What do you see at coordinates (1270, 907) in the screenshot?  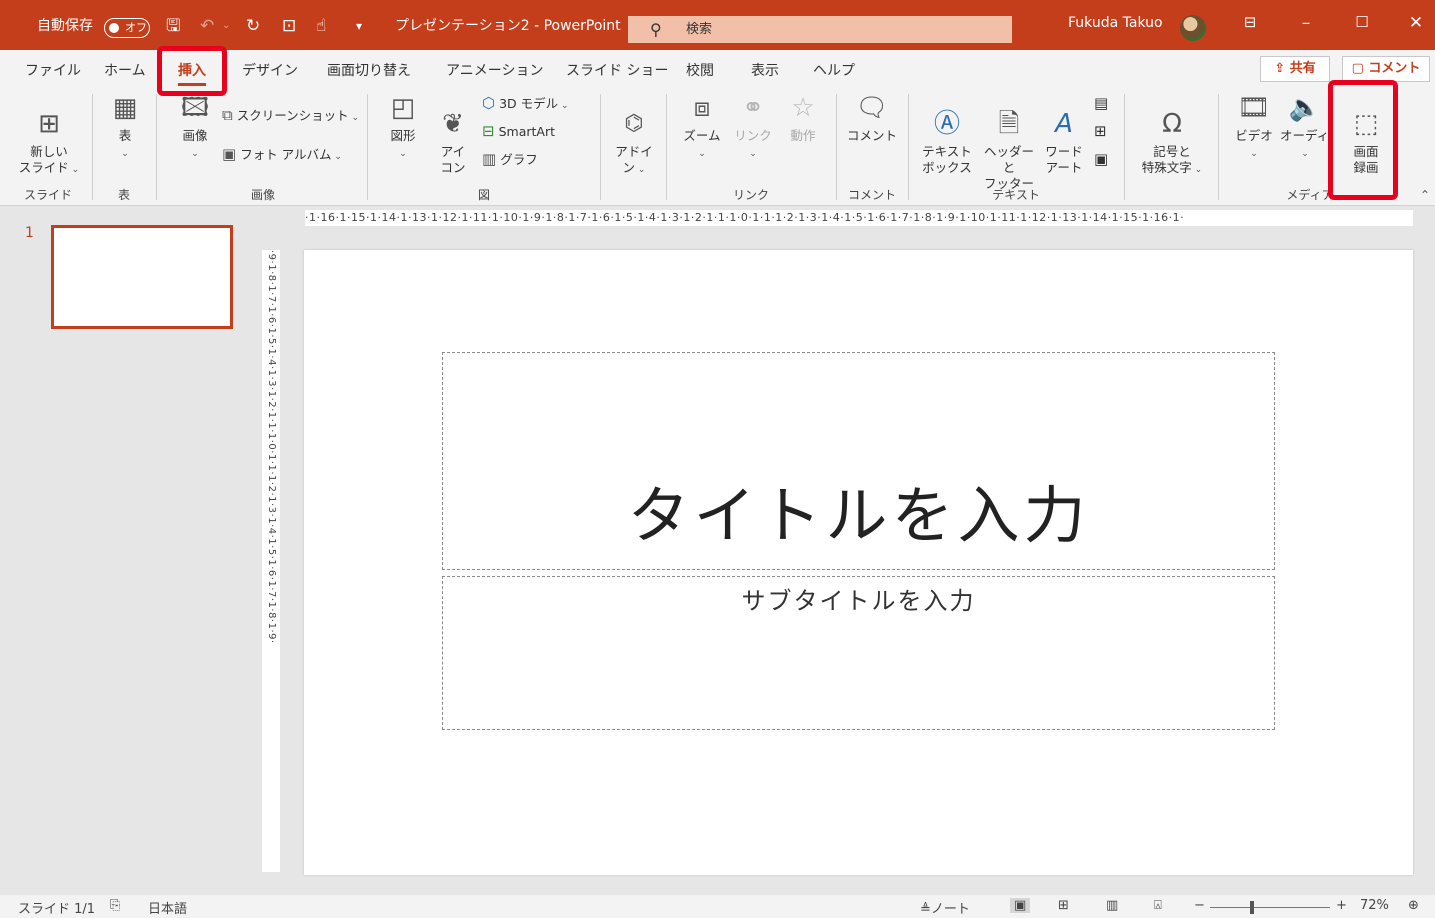 I see `zoom-slider-track` at bounding box center [1270, 907].